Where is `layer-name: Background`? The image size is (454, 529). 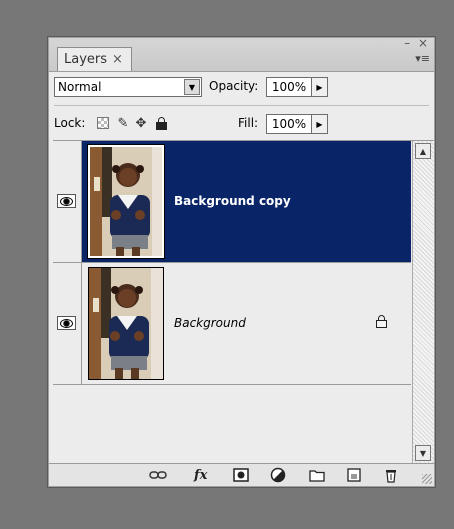 layer-name: Background is located at coordinates (210, 323).